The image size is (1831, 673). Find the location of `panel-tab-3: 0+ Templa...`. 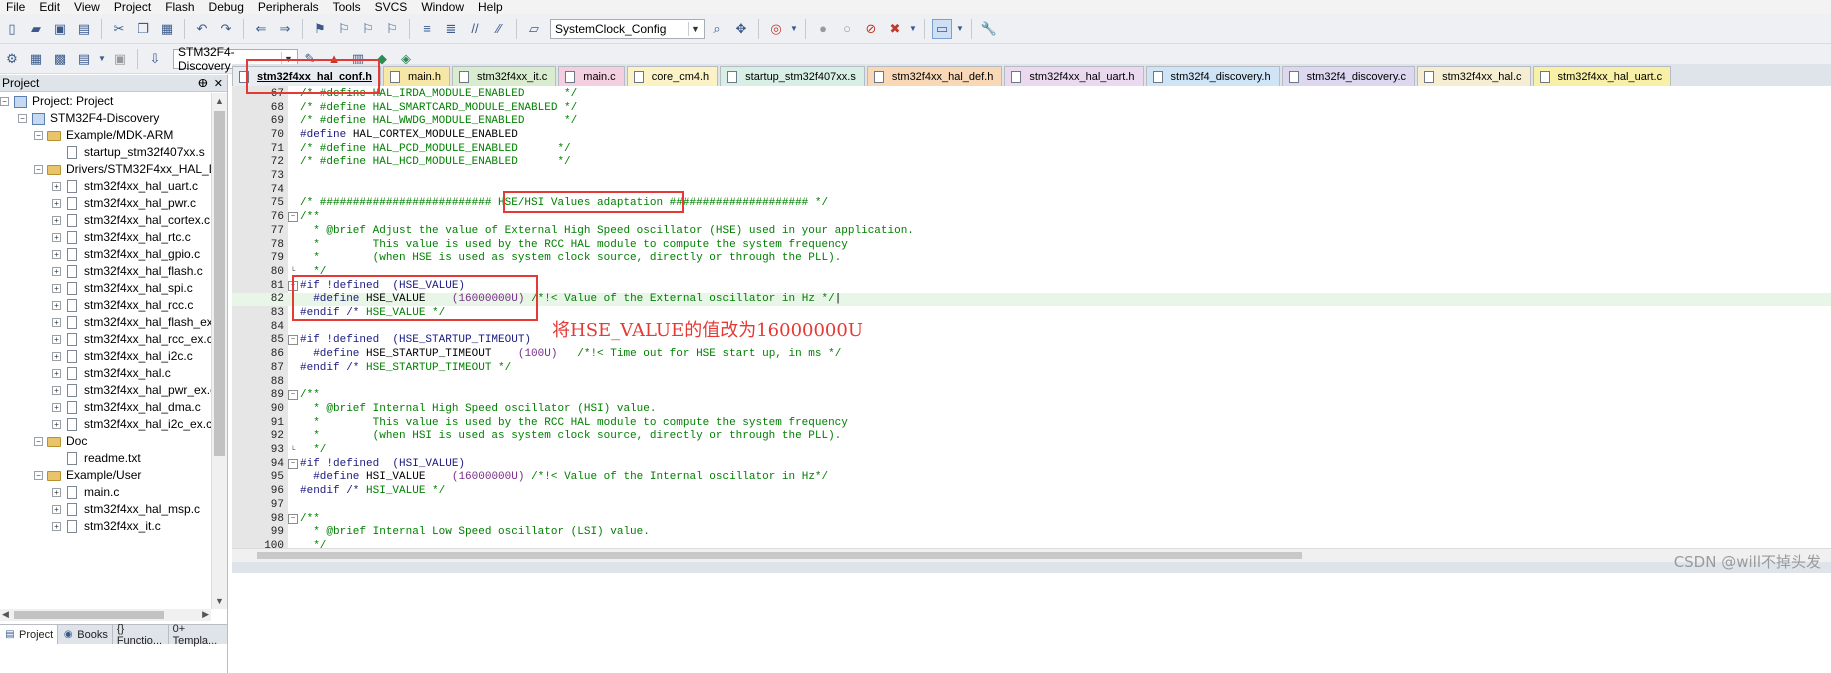

panel-tab-3: 0+ Templa... is located at coordinates (198, 635).